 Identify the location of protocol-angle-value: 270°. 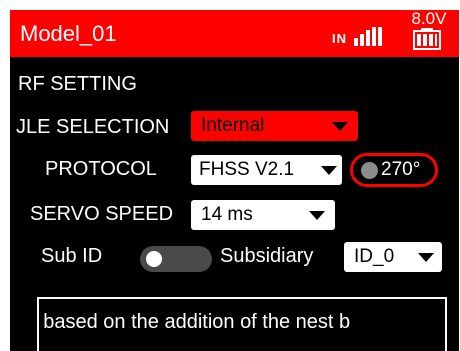
(401, 169).